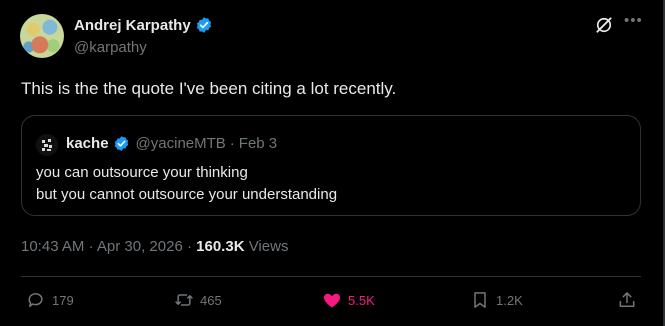  What do you see at coordinates (198, 300) in the screenshot?
I see `repost-button: 465` at bounding box center [198, 300].